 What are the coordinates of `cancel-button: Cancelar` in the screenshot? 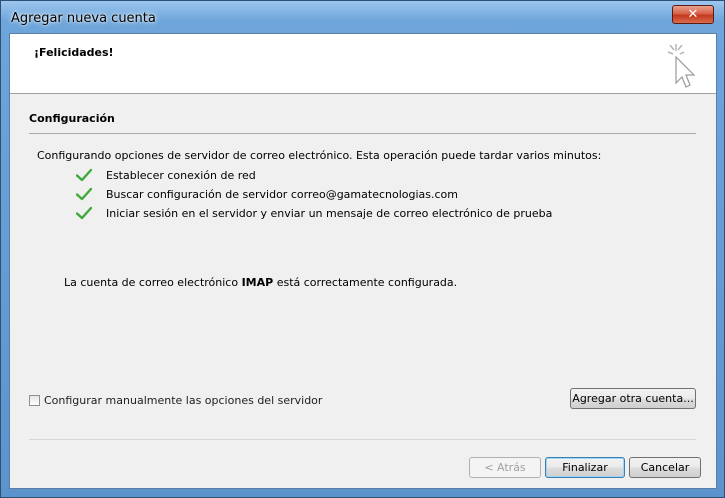 It's located at (665, 467).